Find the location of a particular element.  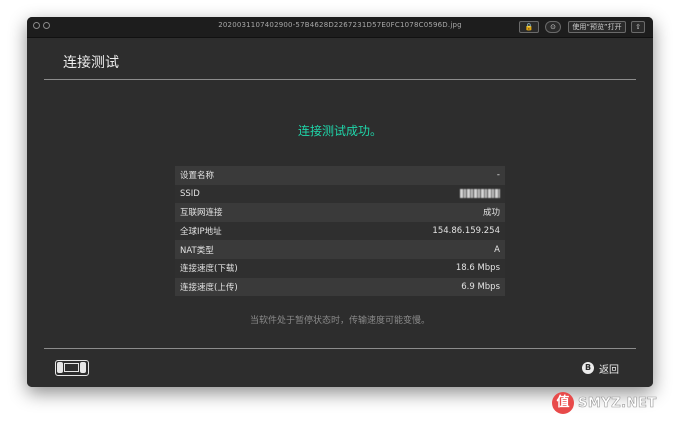

row-label: 互联网连接 is located at coordinates (201, 213).